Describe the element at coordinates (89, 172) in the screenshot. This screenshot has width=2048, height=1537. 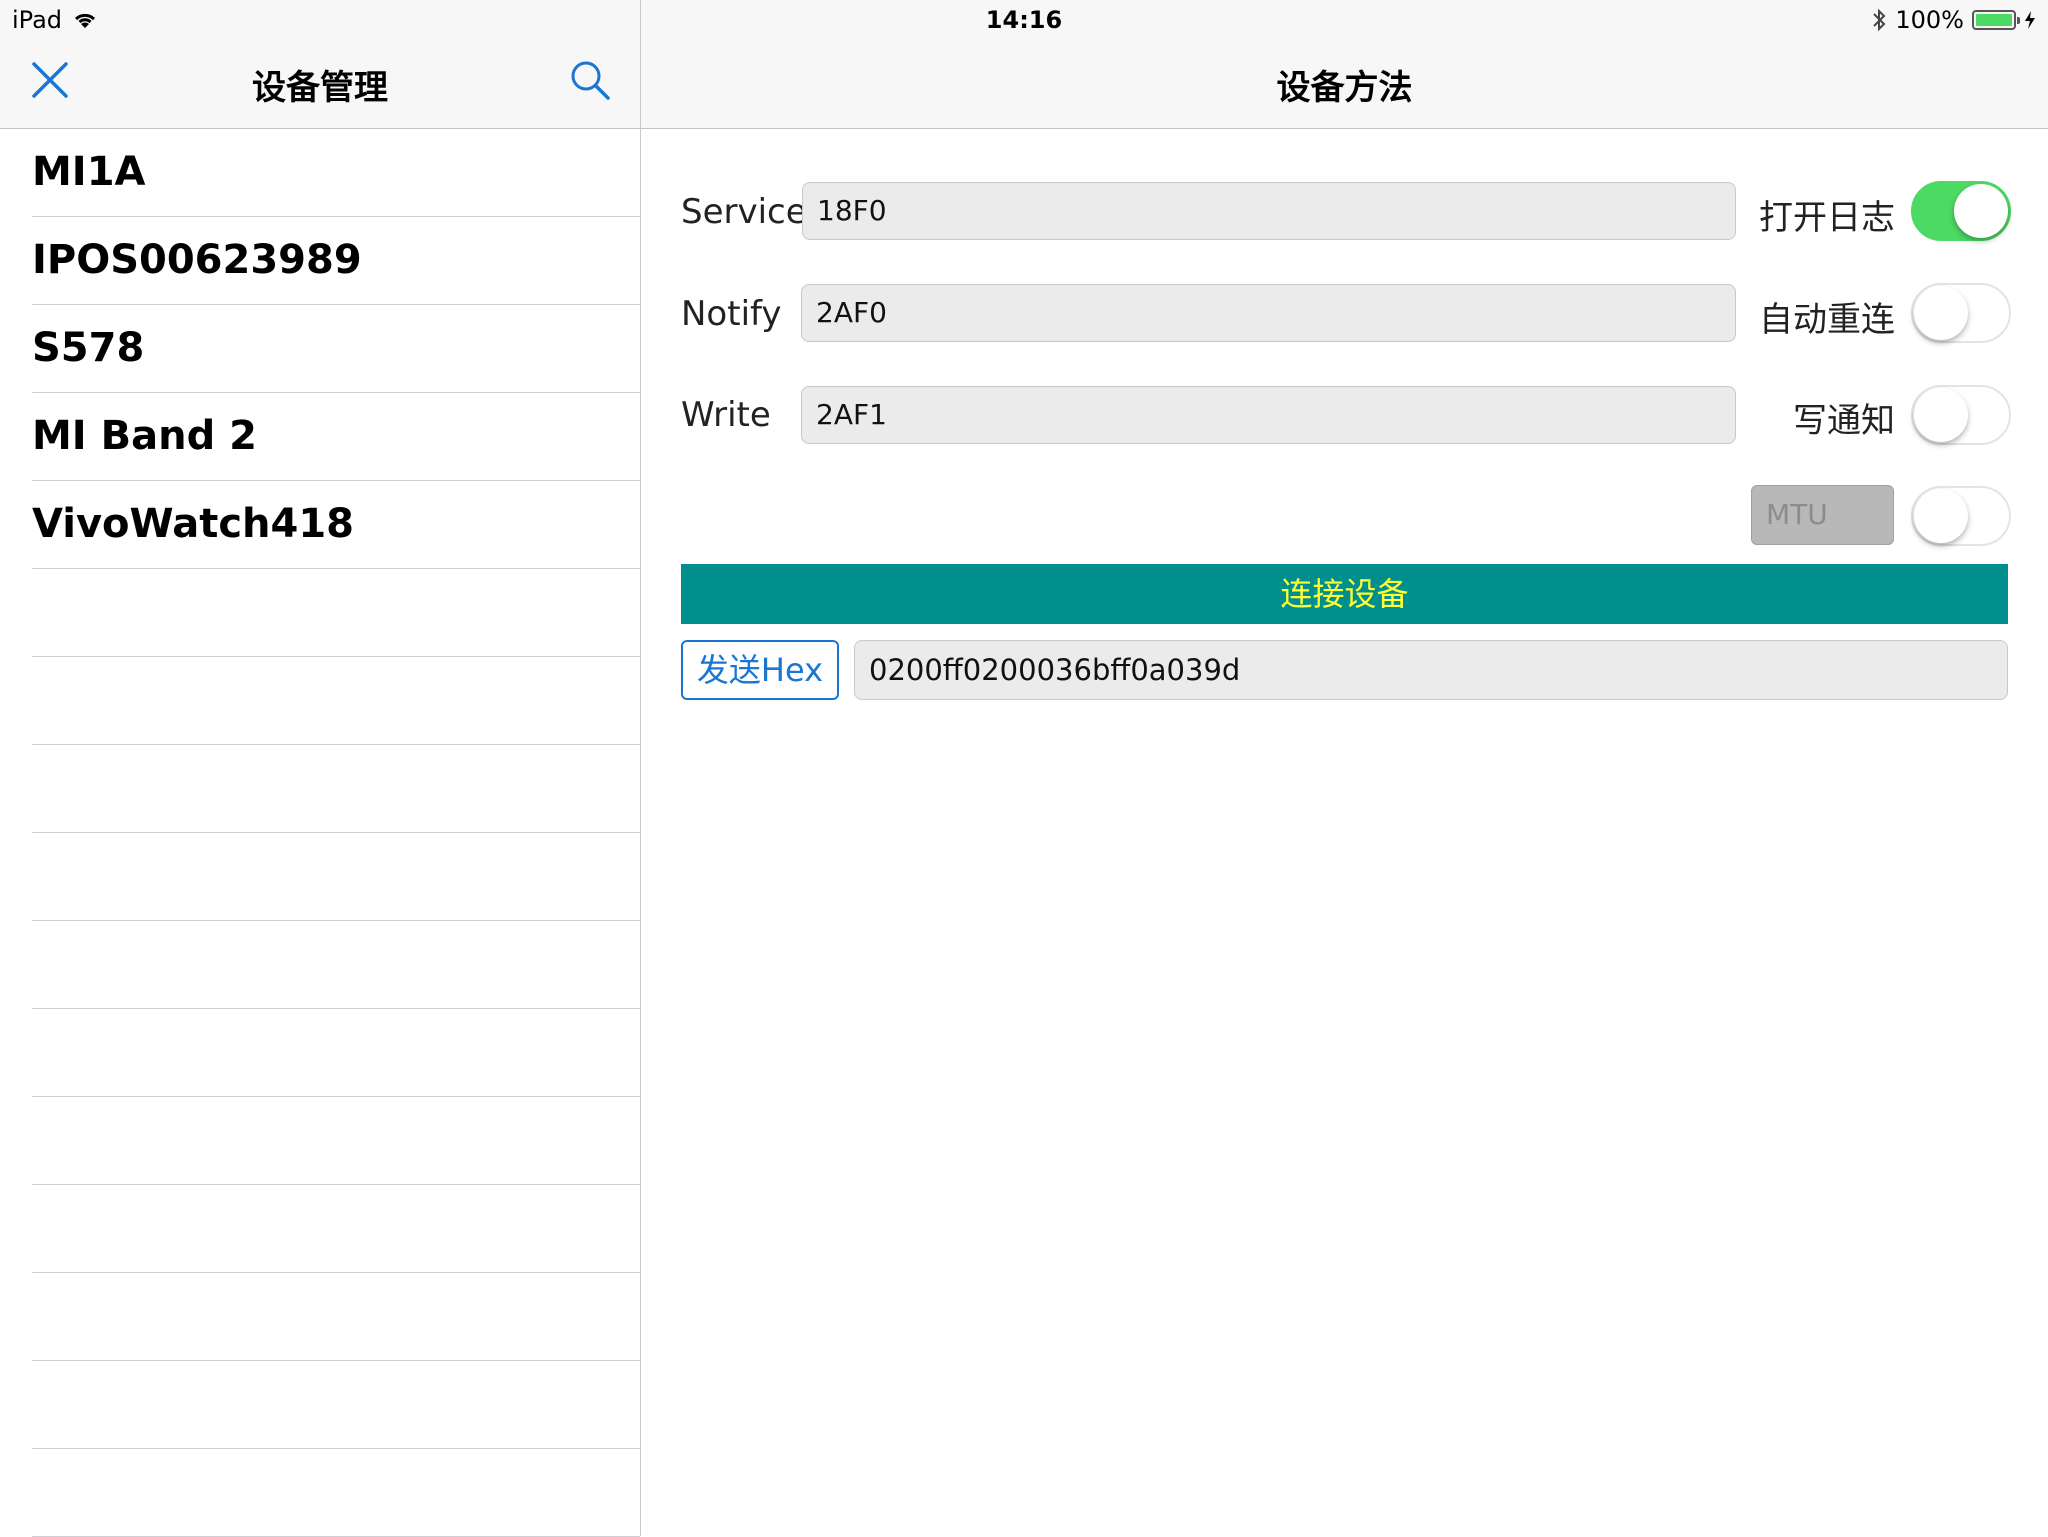
I see `device-label: MI1A` at that location.